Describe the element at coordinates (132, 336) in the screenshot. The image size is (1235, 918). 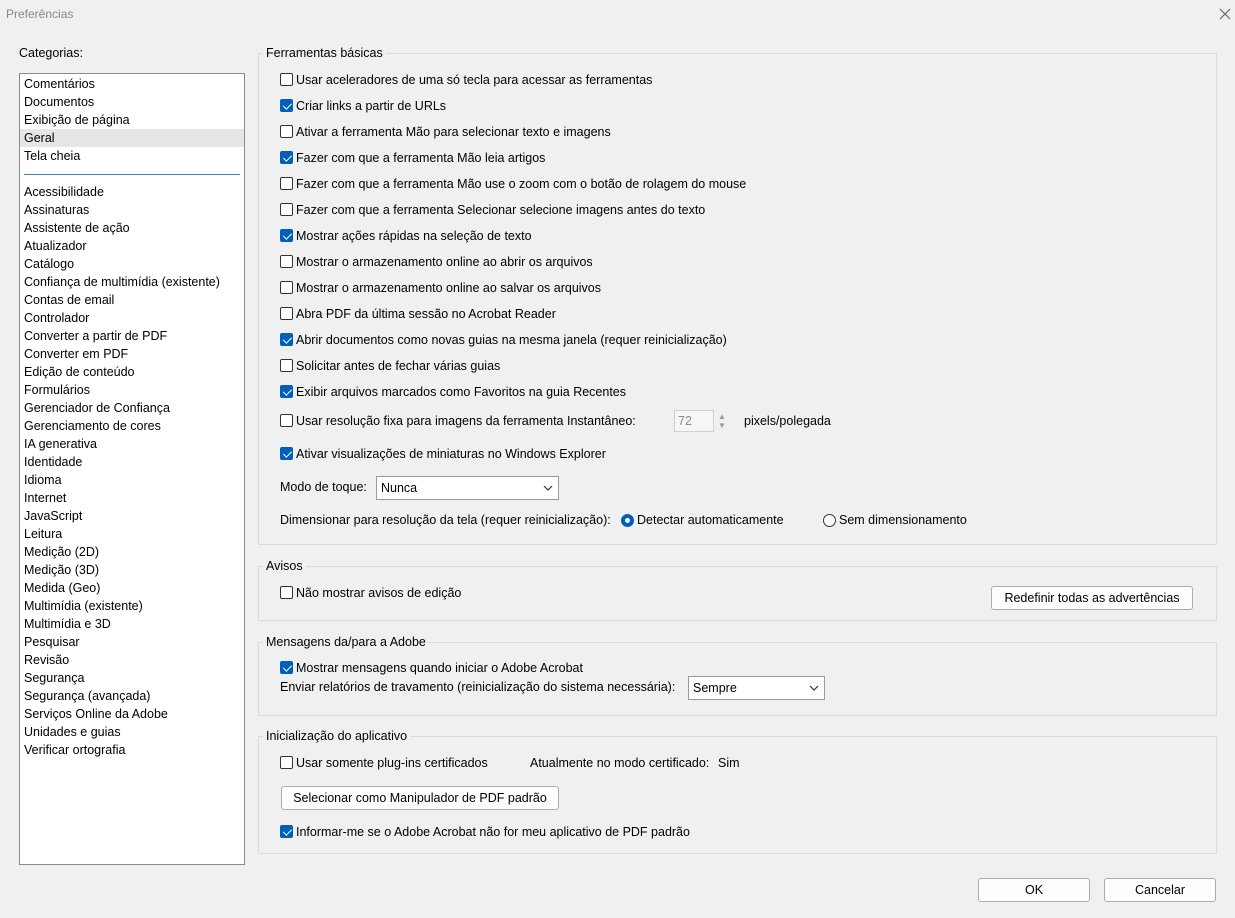
I see `category-item: Converter a partir de PDF` at that location.